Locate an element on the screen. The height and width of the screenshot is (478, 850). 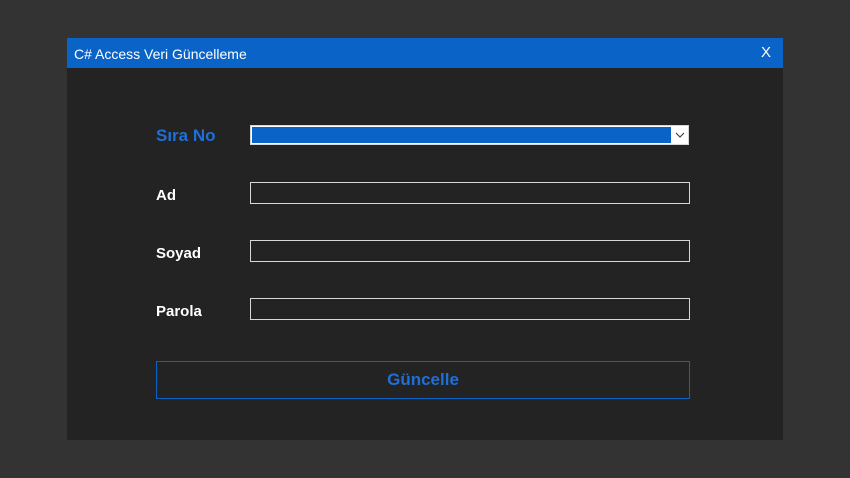
ad-label: Ad is located at coordinates (166, 195).